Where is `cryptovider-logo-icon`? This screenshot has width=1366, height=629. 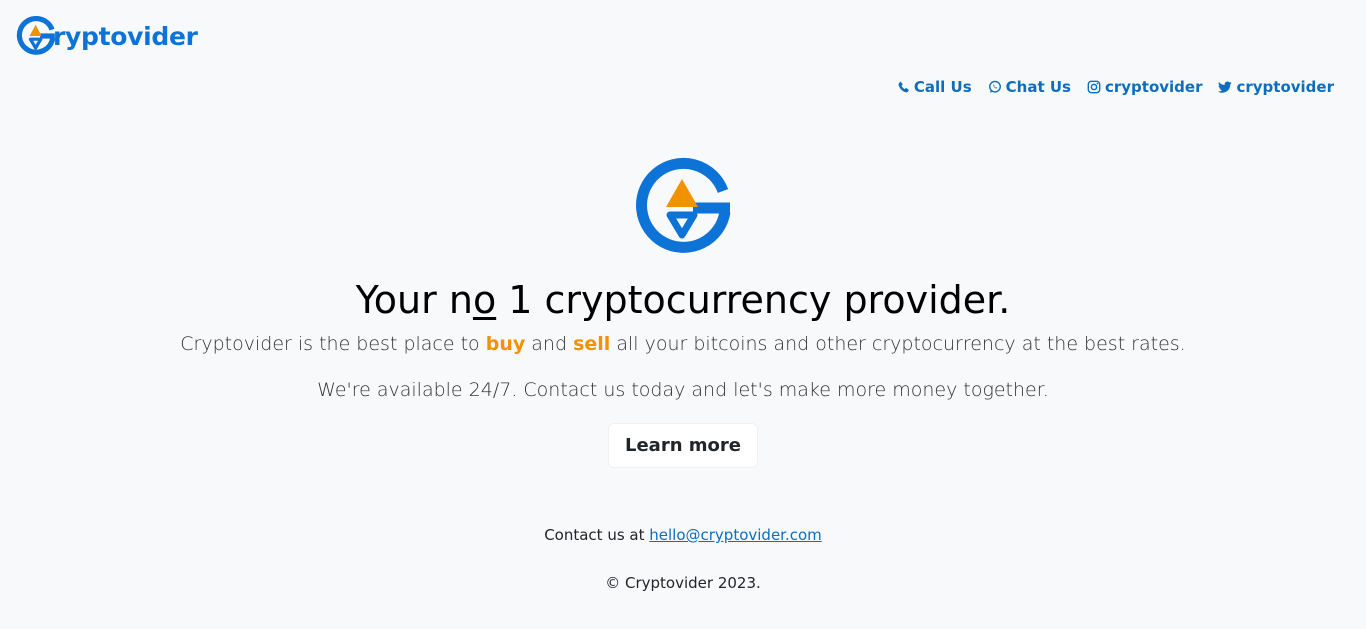
cryptovider-logo-icon is located at coordinates (36, 35).